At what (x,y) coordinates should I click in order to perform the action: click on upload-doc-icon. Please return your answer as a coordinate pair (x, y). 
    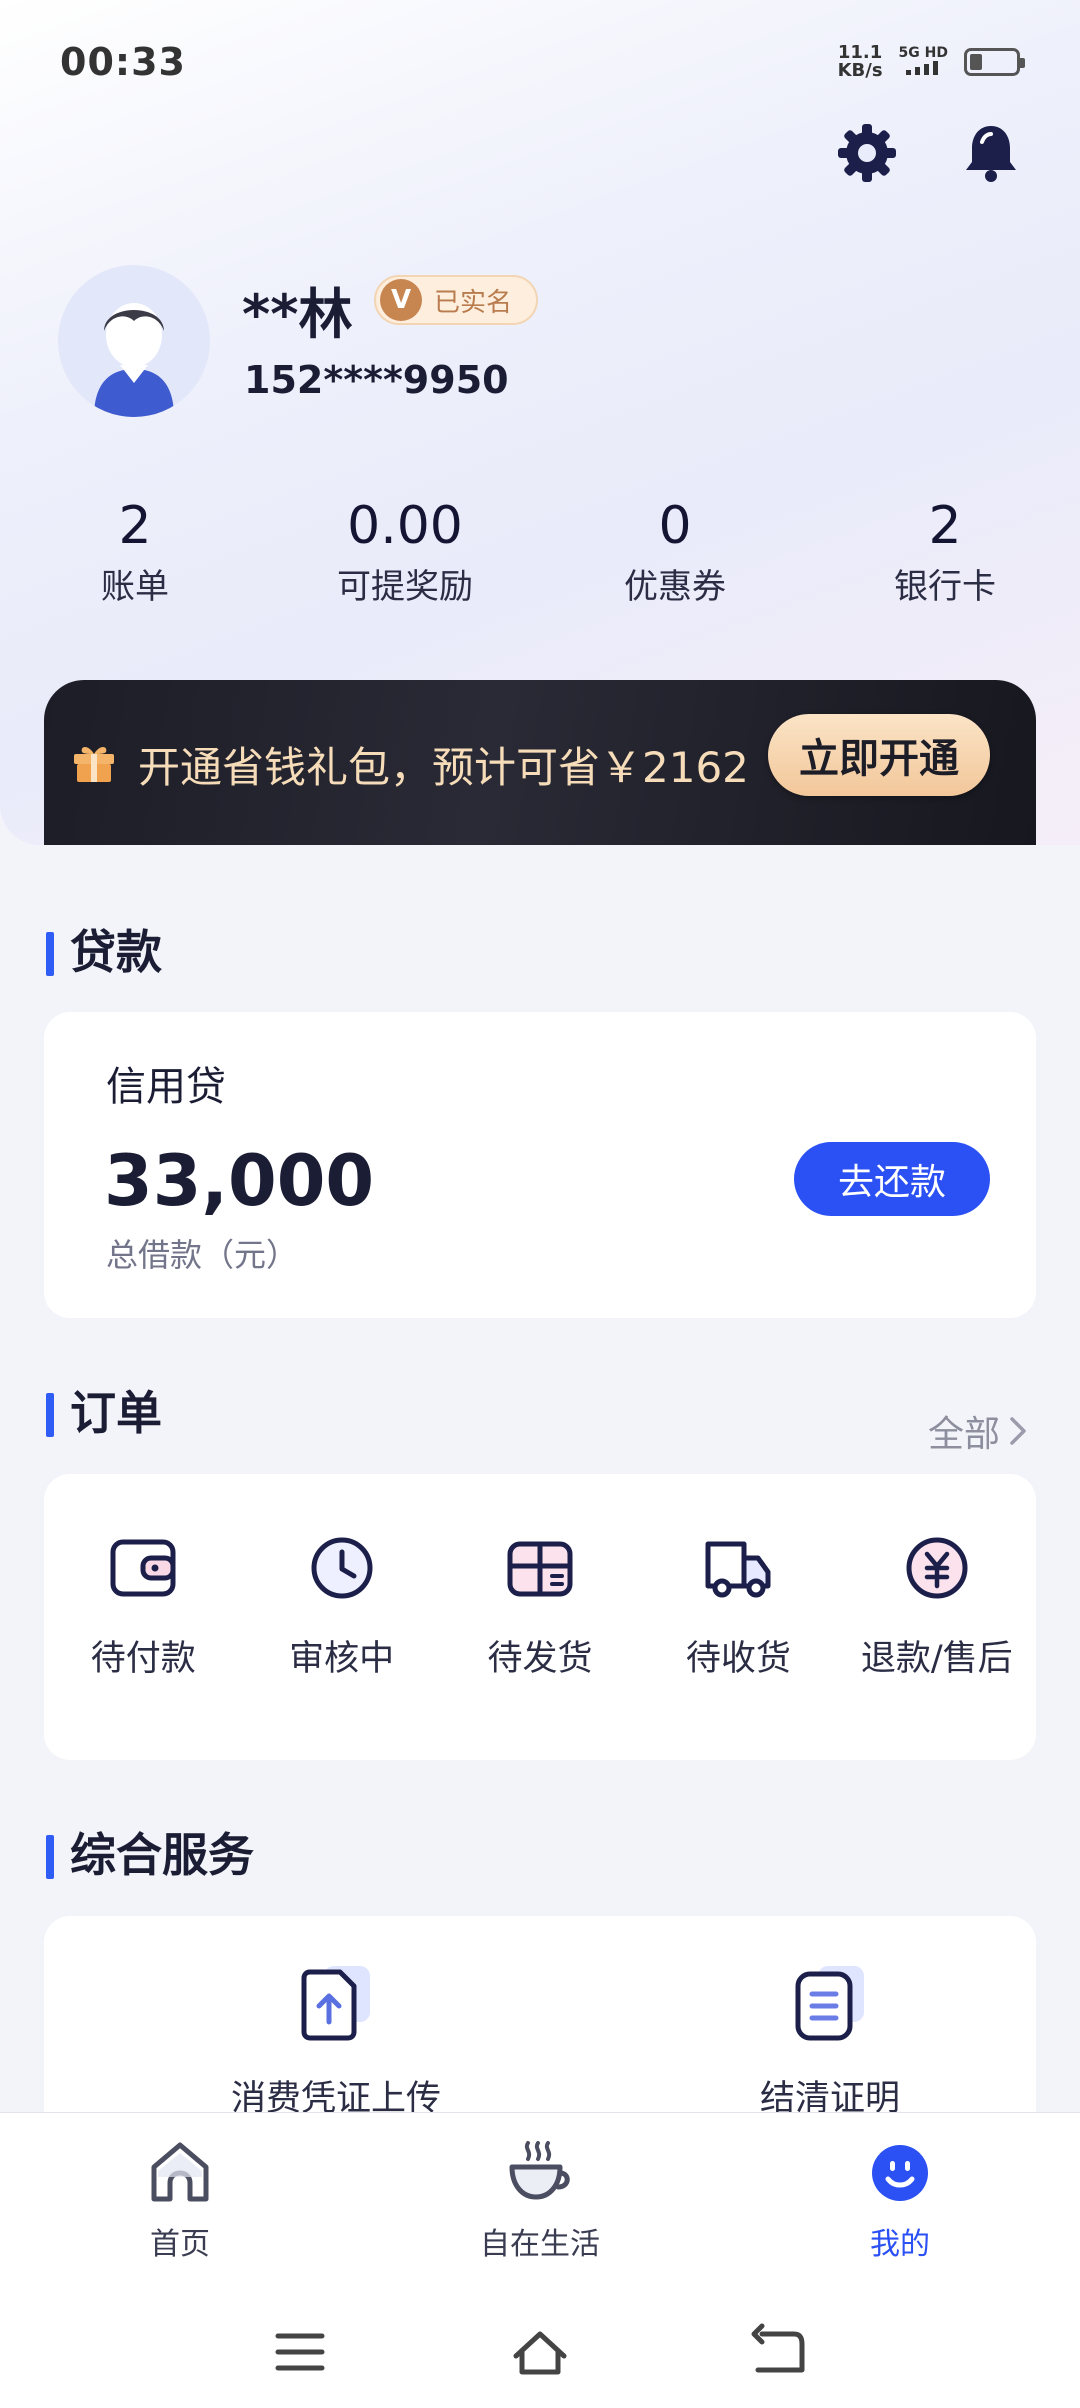
    Looking at the image, I should click on (335, 2003).